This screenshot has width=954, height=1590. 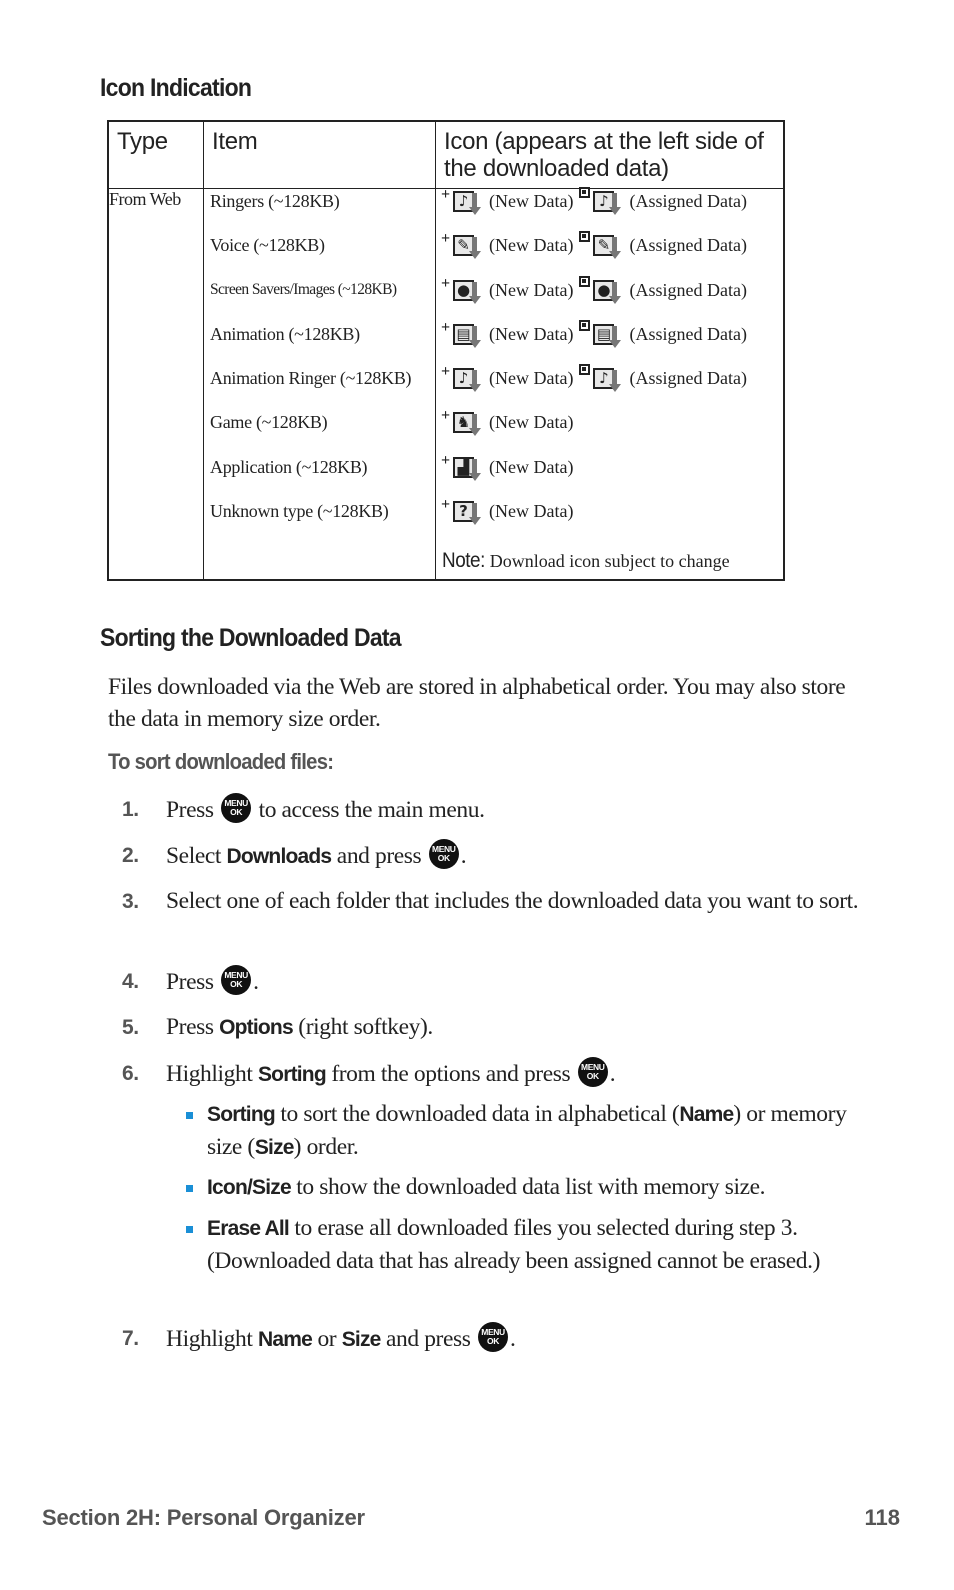 What do you see at coordinates (450, 1074) in the screenshot?
I see `step-text: from the options and press` at bounding box center [450, 1074].